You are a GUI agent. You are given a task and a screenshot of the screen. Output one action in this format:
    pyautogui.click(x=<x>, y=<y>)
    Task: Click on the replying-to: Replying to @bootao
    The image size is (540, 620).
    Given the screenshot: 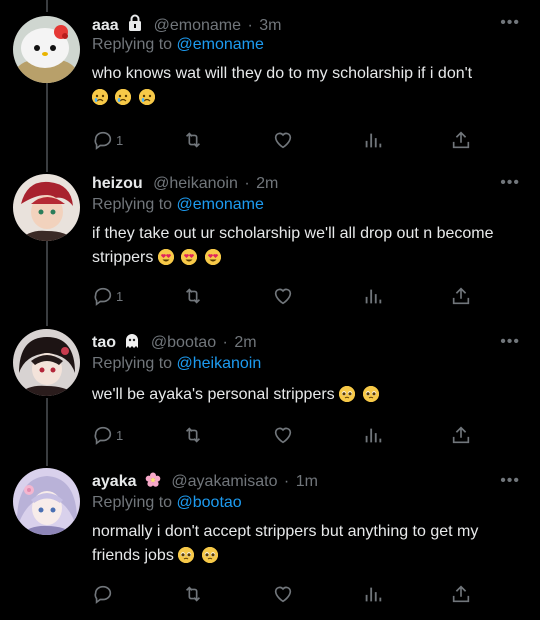 What is the action you would take?
    pyautogui.click(x=167, y=503)
    